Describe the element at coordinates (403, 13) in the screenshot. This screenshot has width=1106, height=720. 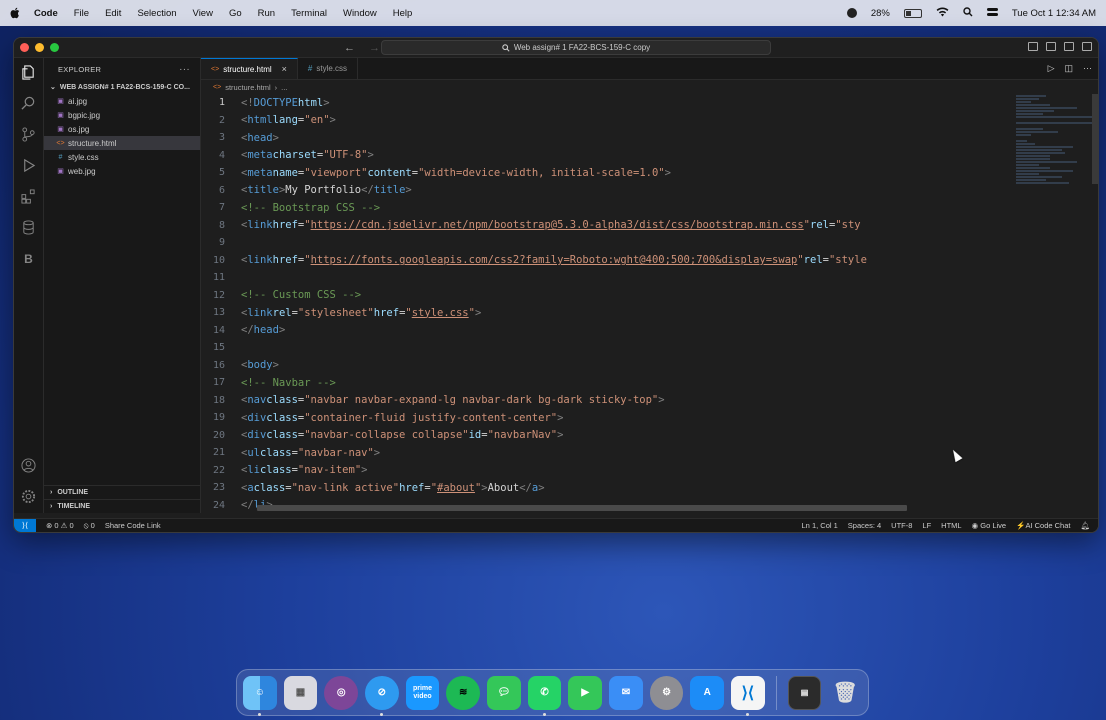
I see `menu-help: Help` at that location.